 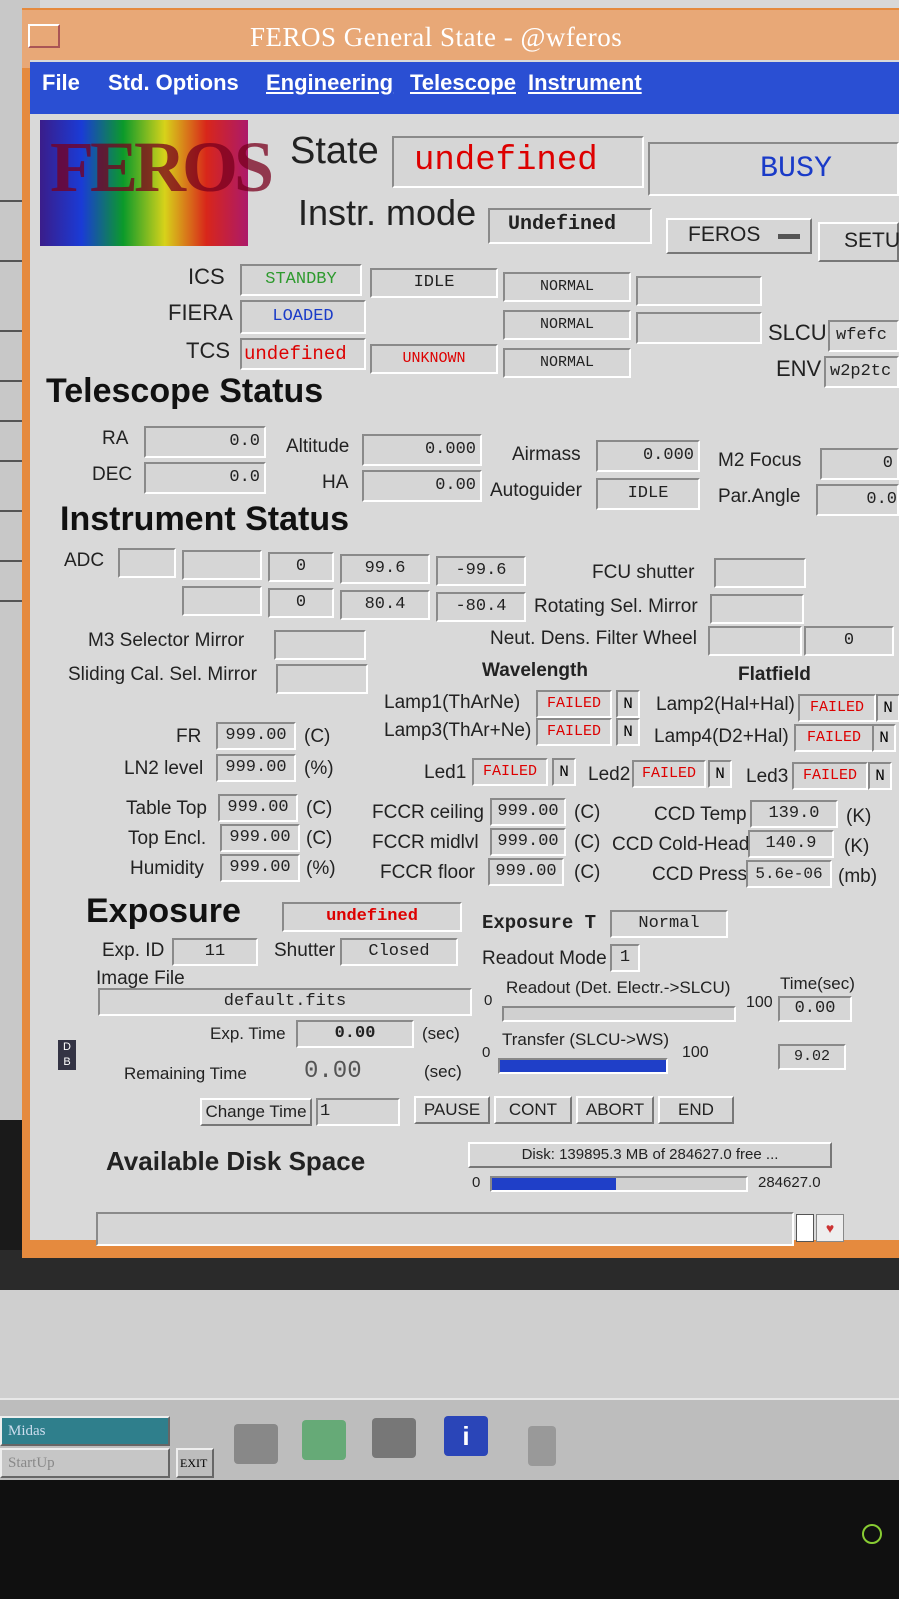 What do you see at coordinates (699, 328) in the screenshot?
I see `fiera-extra` at bounding box center [699, 328].